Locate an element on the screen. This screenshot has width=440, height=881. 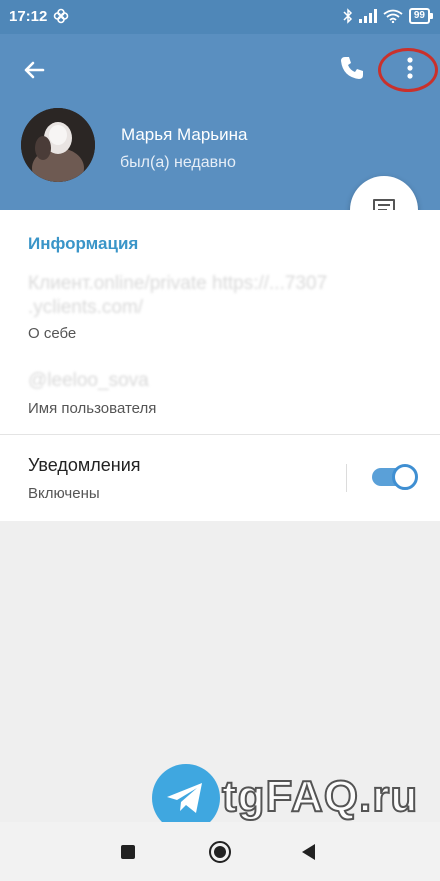
username-value: @leeloo_sova is located at coordinates (88, 381).